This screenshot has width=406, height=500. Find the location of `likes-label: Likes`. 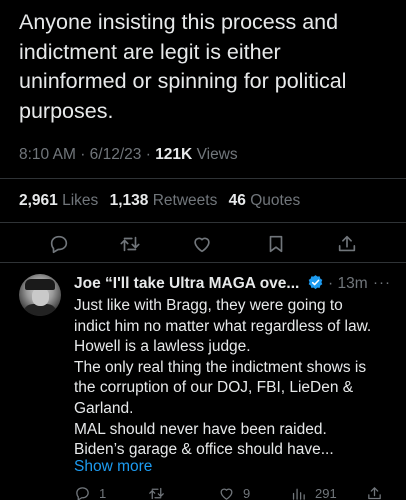

likes-label: Likes is located at coordinates (80, 200).